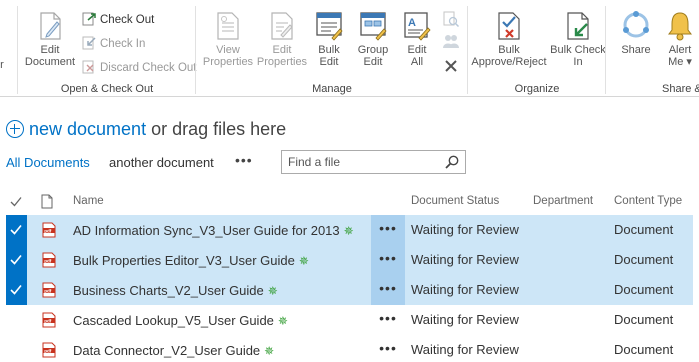  I want to click on document-name-link: Business Charts_V2_User Guide ✵, so click(175, 290).